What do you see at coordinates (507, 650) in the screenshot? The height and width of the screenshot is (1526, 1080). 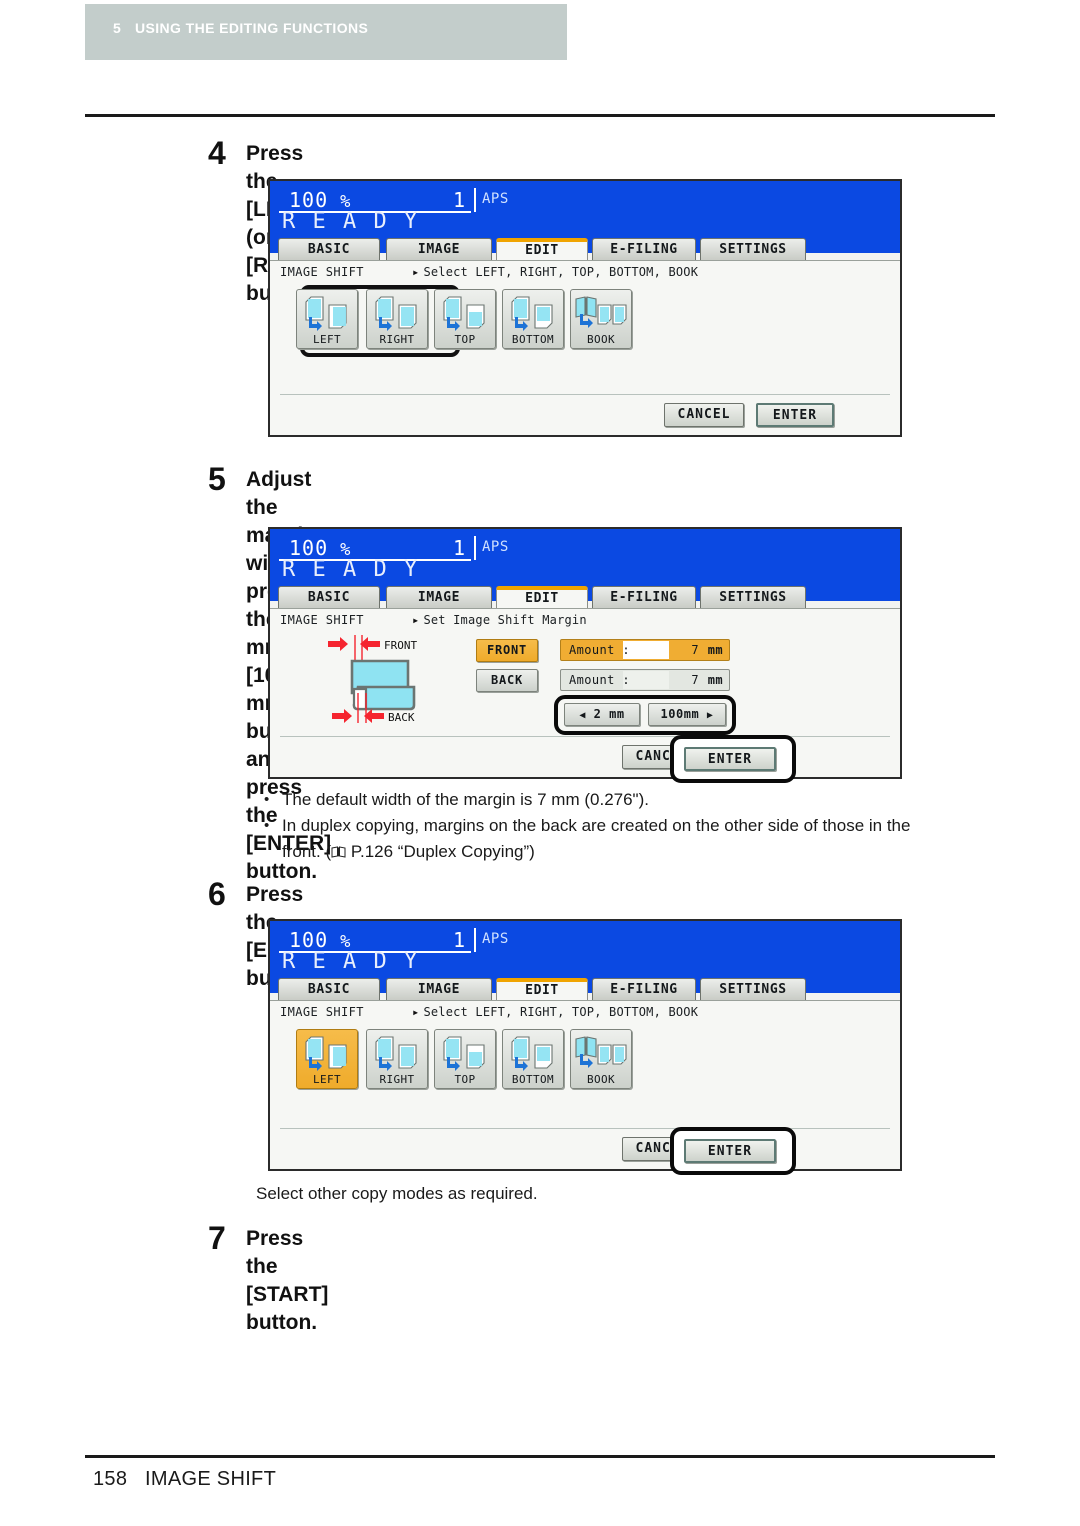 I see `front-side-button: FRONT` at bounding box center [507, 650].